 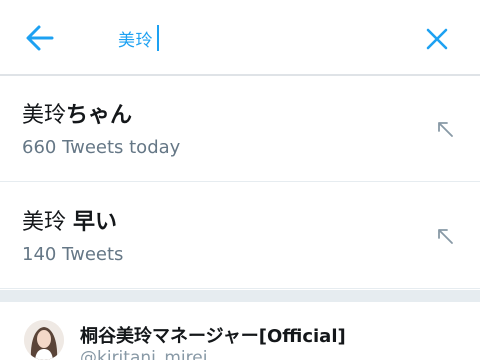 I want to click on account-handle: @kiritani_mirei, so click(x=144, y=354).